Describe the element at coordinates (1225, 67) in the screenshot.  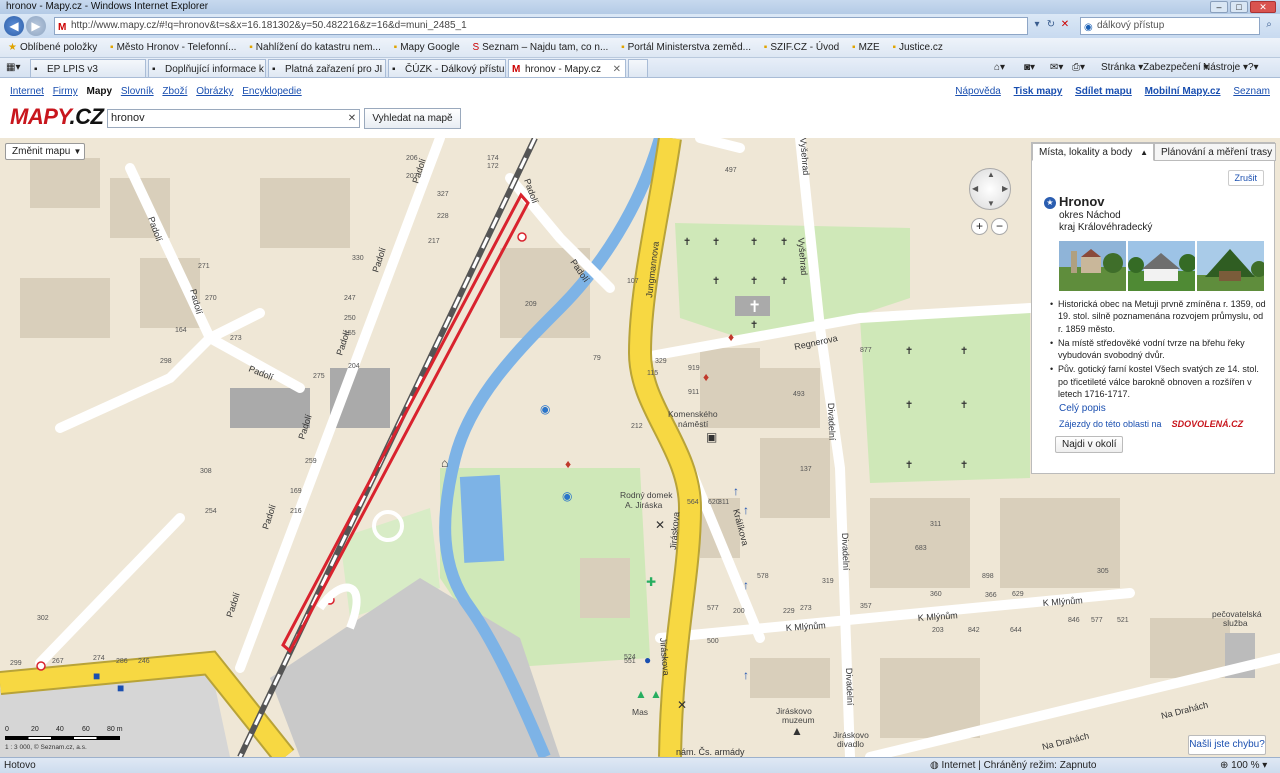
I see `tools-menu: Nástroje ▾` at that location.